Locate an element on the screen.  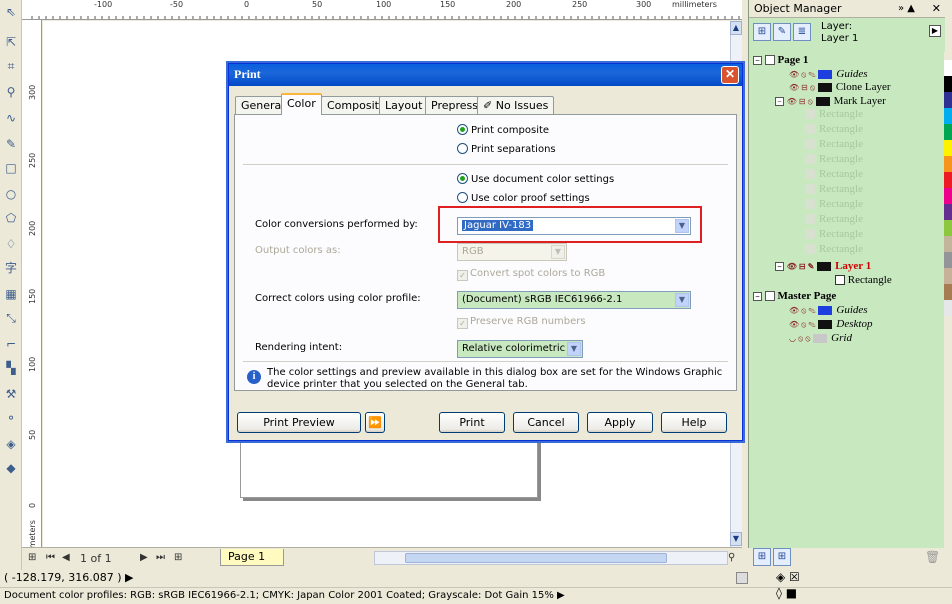
horizontal-scrollbar is located at coordinates (551, 558).